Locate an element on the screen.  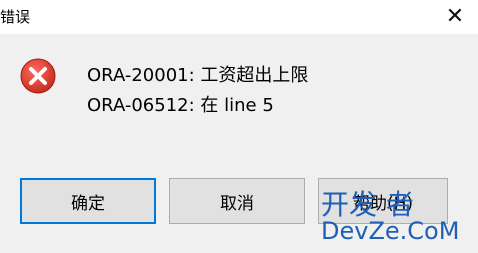
close-icon: ✕ is located at coordinates (455, 16).